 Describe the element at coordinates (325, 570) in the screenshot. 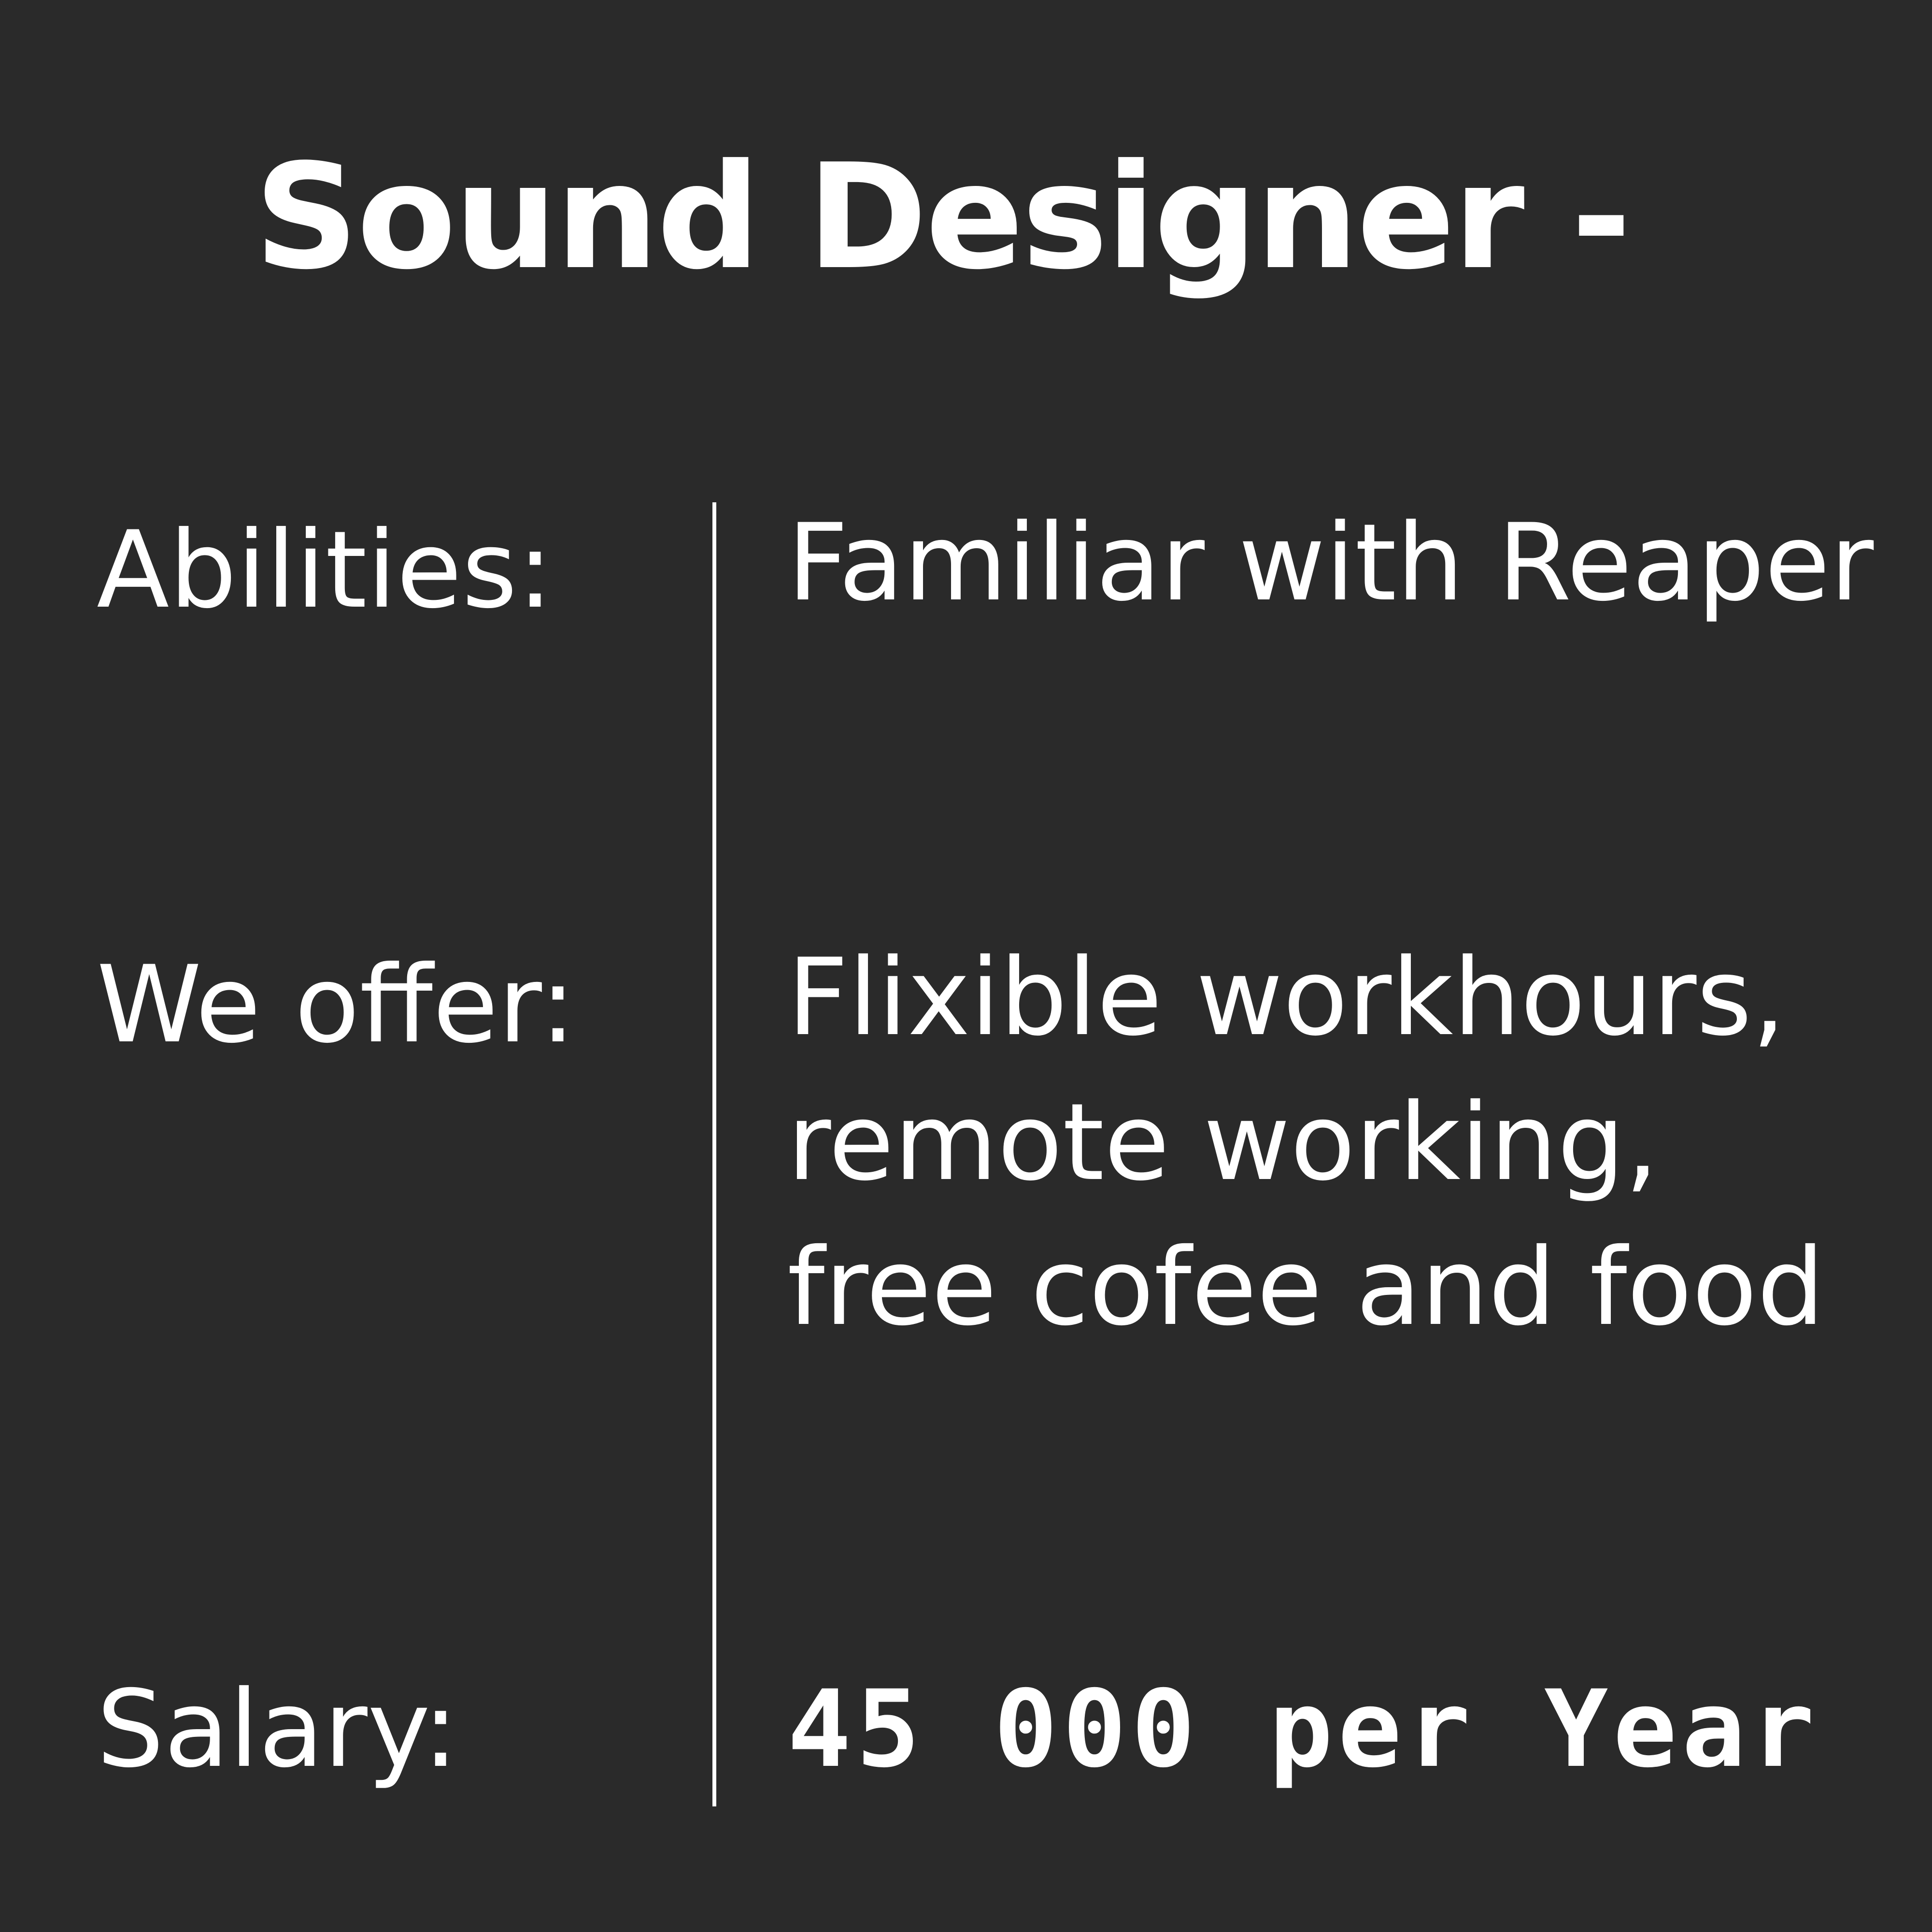

I see `abilities-label: Abilities:` at that location.